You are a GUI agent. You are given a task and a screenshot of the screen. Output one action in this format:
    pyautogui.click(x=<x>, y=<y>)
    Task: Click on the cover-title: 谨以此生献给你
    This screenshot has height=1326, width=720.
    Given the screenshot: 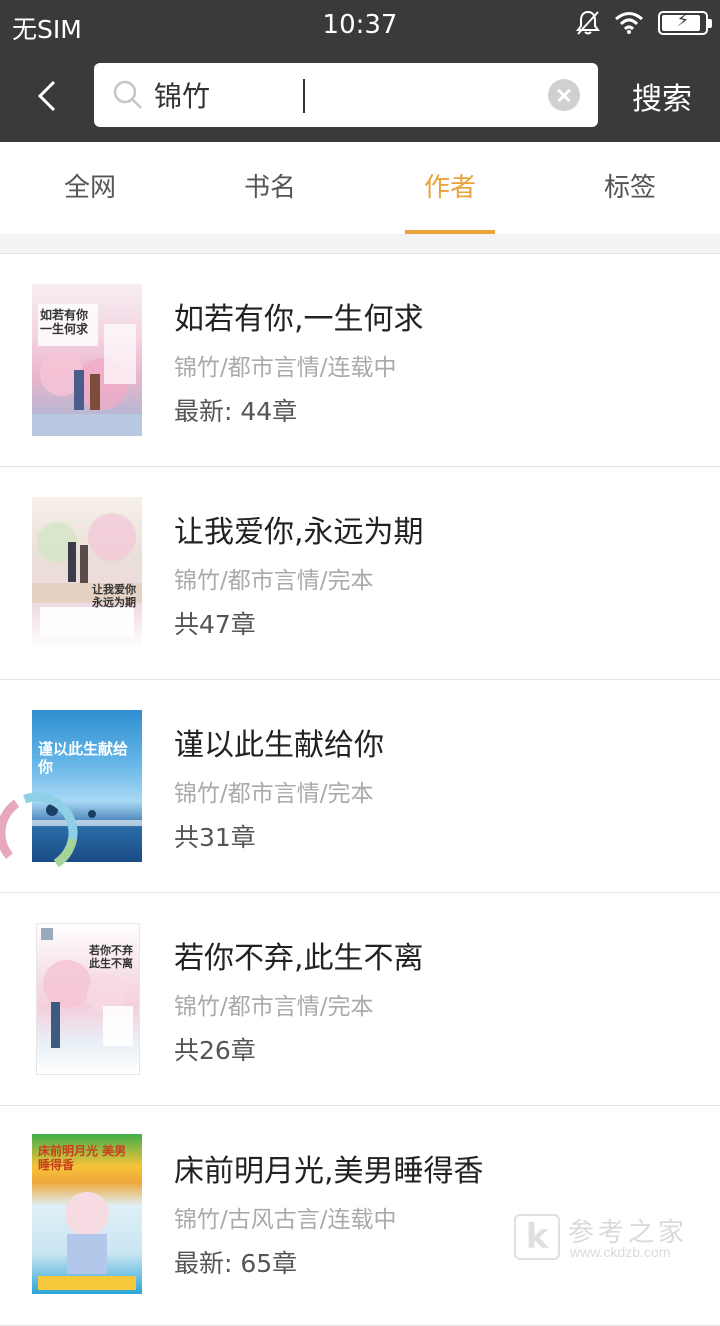 What is the action you would take?
    pyautogui.click(x=88, y=758)
    